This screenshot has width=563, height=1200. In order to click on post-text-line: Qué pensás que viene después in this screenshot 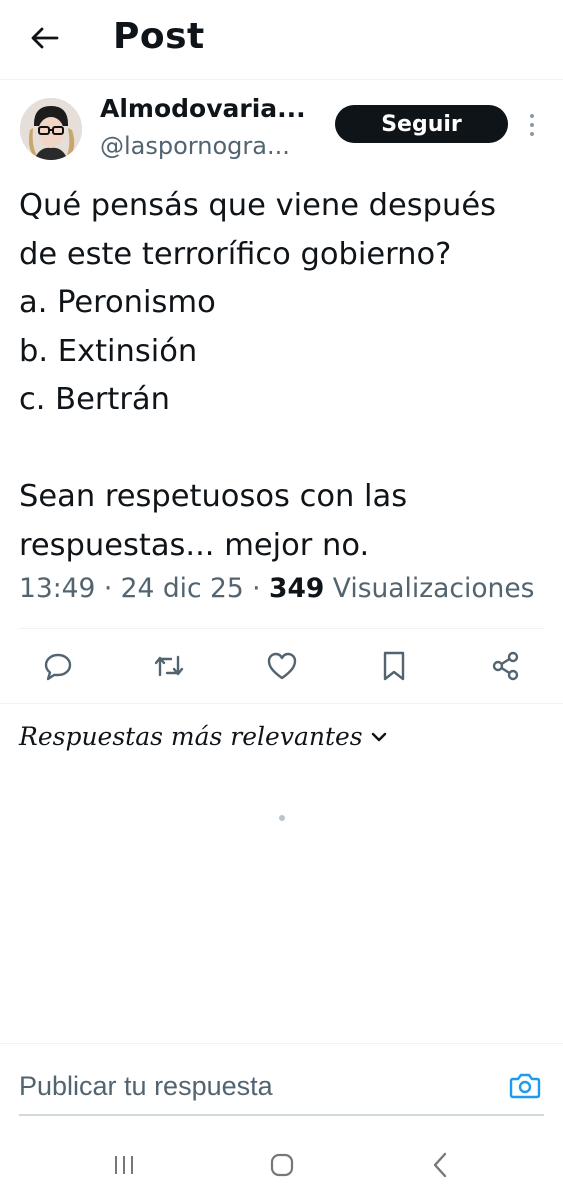, I will do `click(258, 205)`.